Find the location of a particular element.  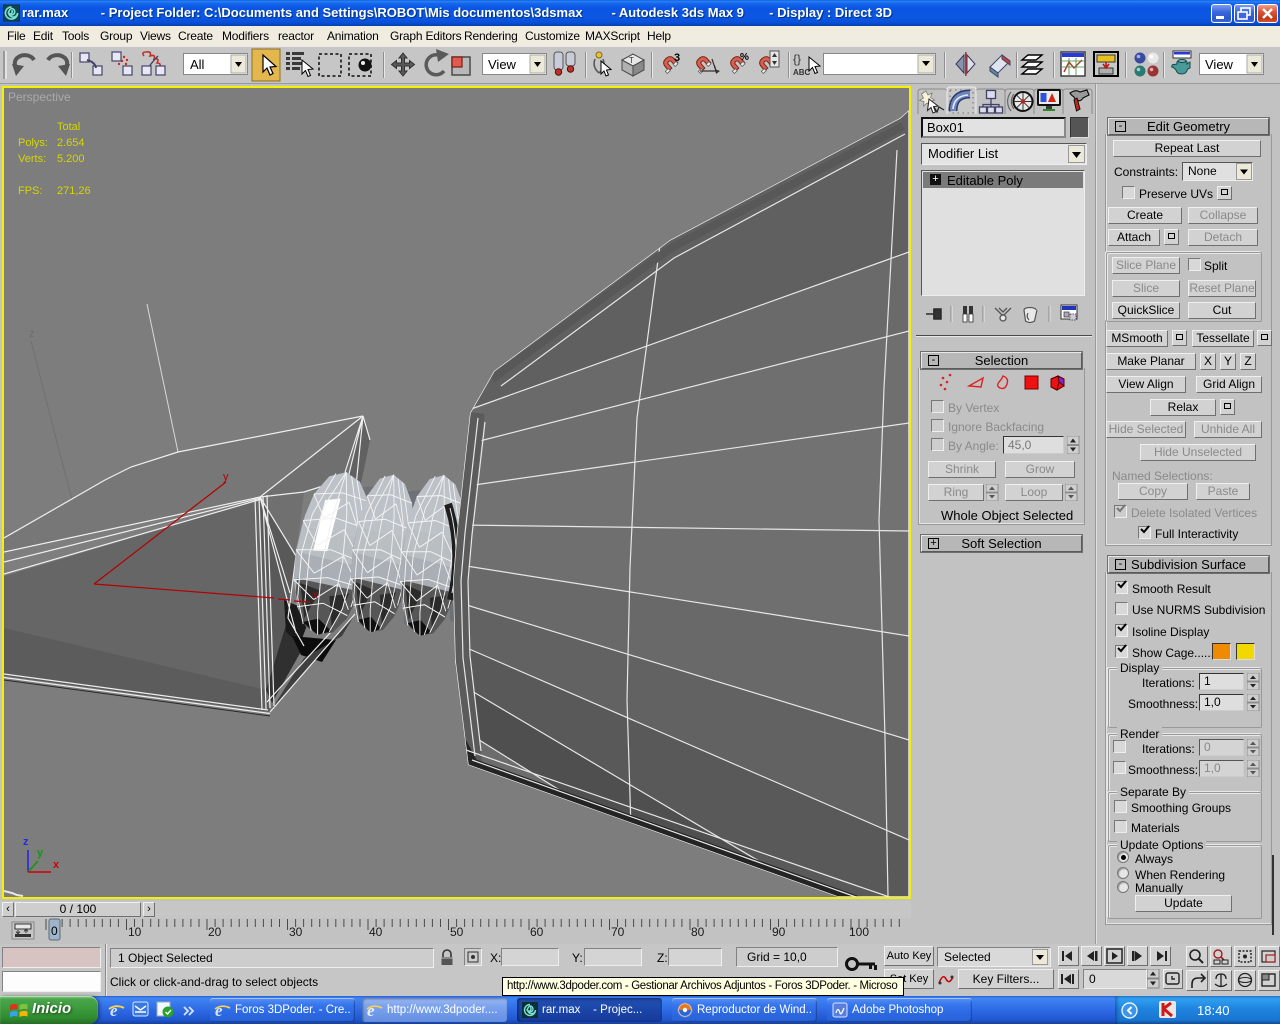

svg-text: 10 is located at coordinates (135, 932).